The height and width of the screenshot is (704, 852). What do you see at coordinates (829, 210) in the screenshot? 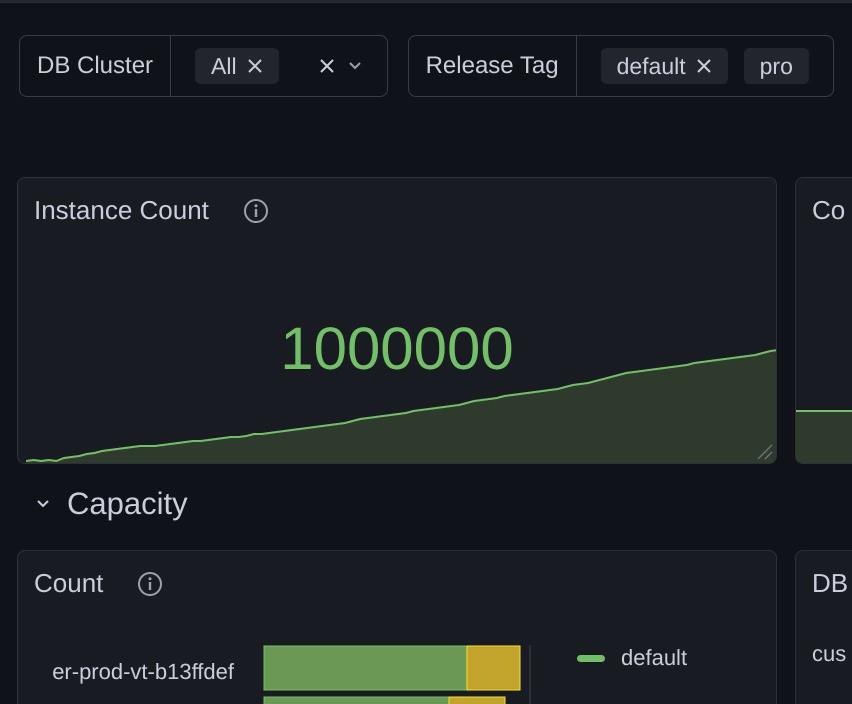
I see `panel-title: Co` at bounding box center [829, 210].